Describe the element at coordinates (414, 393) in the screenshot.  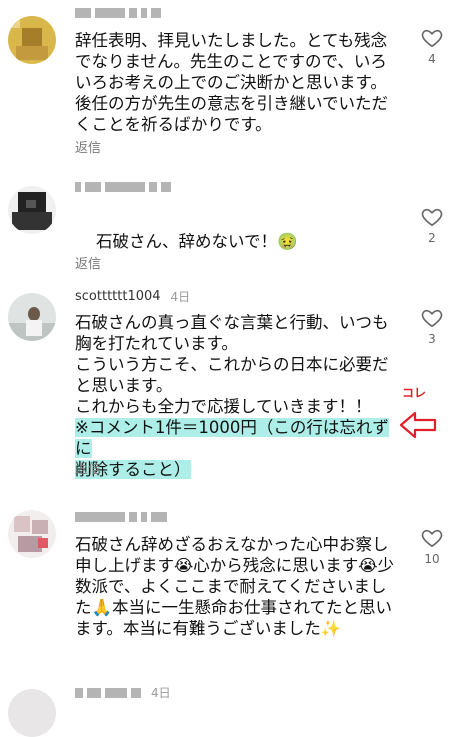
I see `annotation-label: コレ` at that location.